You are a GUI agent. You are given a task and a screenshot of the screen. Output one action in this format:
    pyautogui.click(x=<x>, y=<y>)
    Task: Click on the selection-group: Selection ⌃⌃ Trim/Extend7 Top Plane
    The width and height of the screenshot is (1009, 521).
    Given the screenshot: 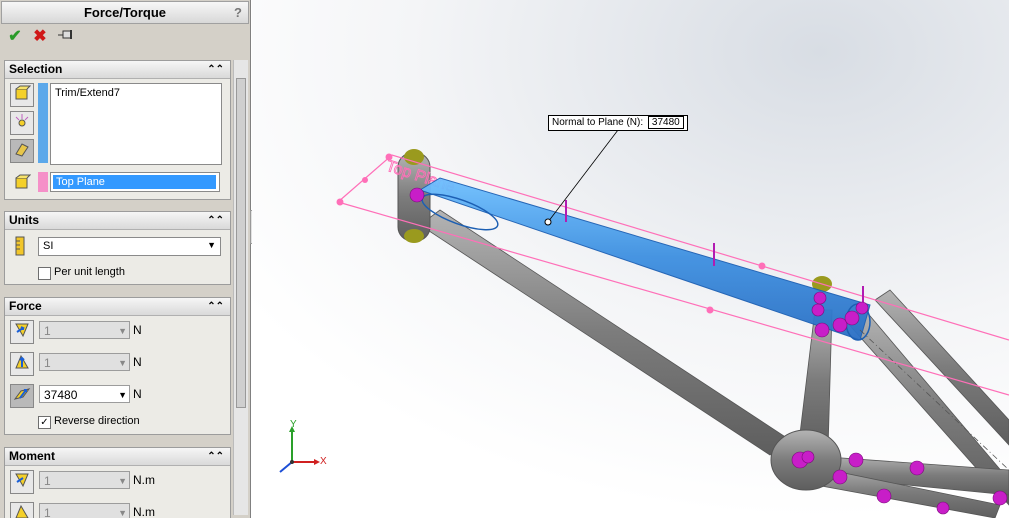 What is the action you would take?
    pyautogui.click(x=117, y=130)
    